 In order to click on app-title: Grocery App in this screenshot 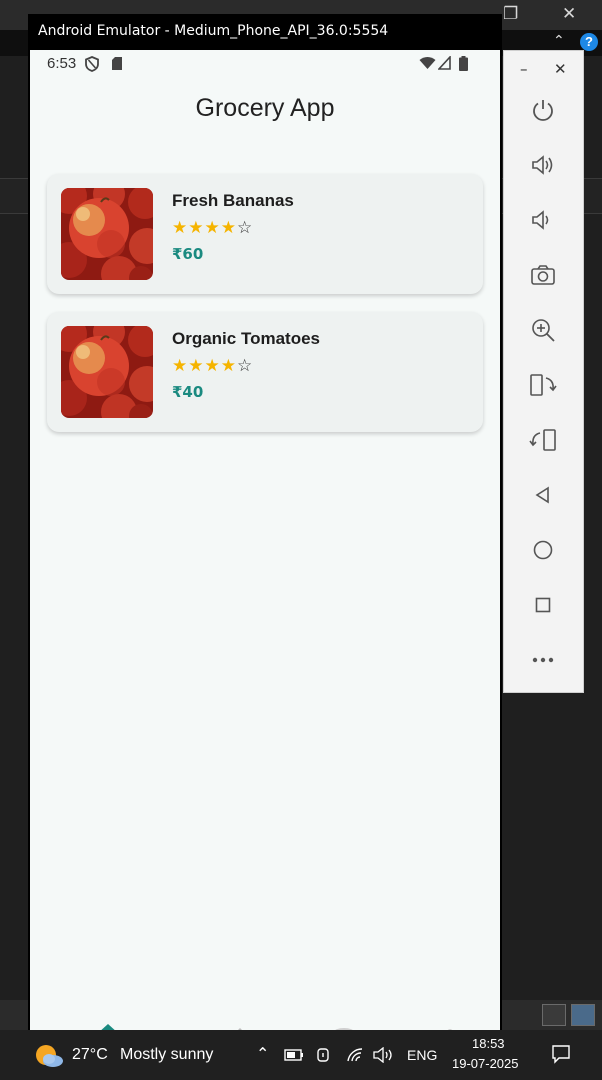, I will do `click(265, 108)`.